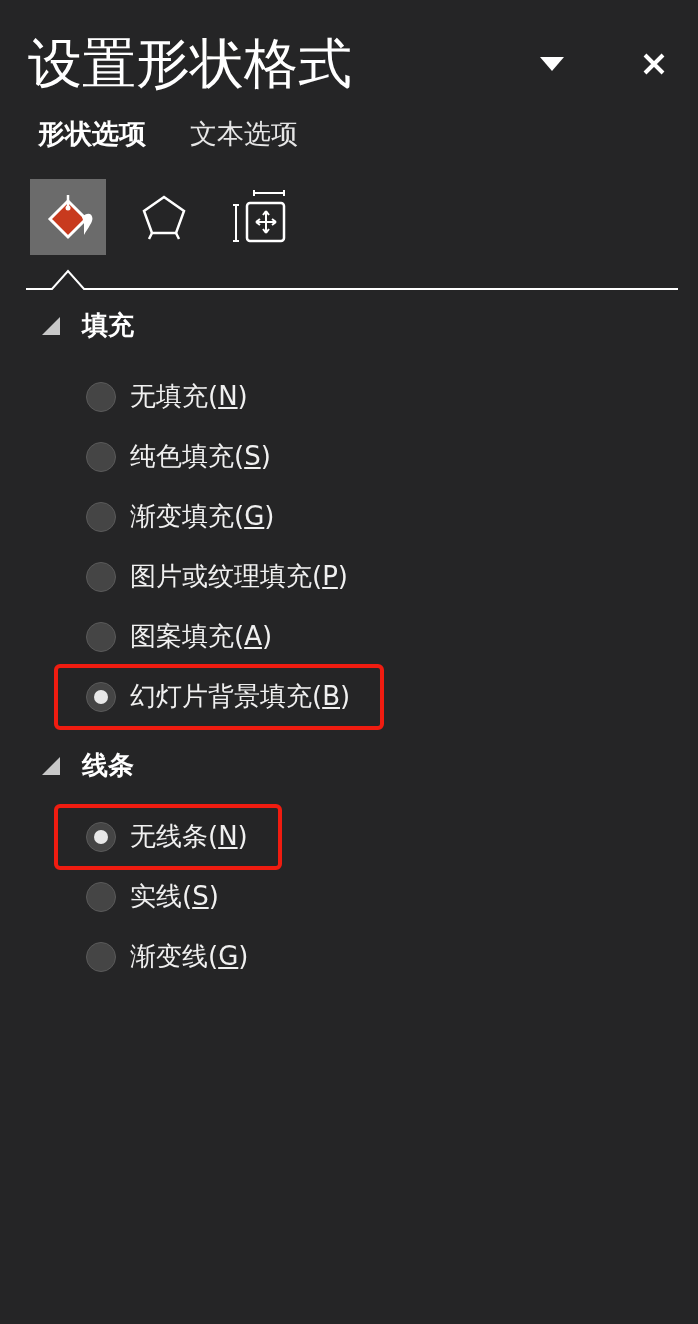  I want to click on option-label: 幻灯片背景填充(B), so click(240, 696).